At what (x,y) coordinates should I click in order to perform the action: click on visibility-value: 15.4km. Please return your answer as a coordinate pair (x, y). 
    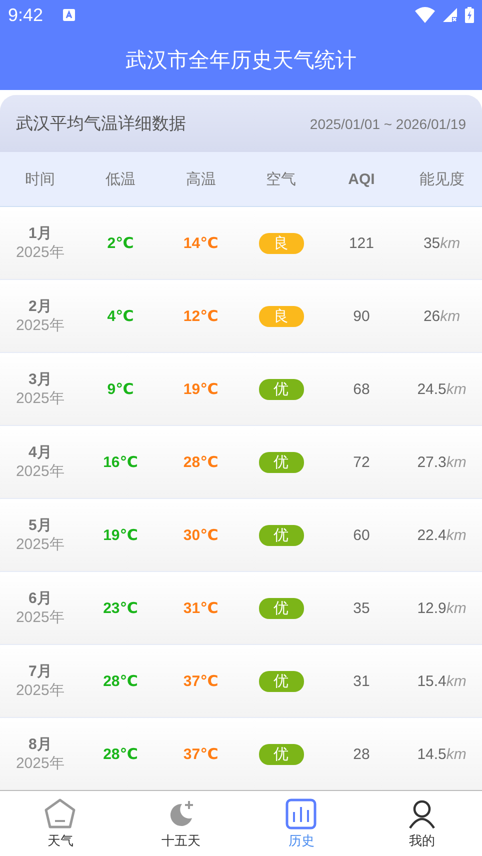
    Looking at the image, I should click on (441, 681).